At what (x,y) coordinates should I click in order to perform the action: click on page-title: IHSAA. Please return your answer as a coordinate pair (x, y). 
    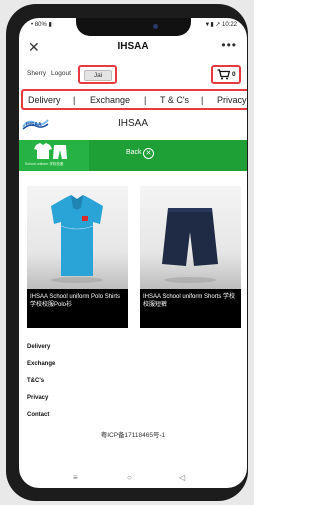
    Looking at the image, I should click on (133, 46).